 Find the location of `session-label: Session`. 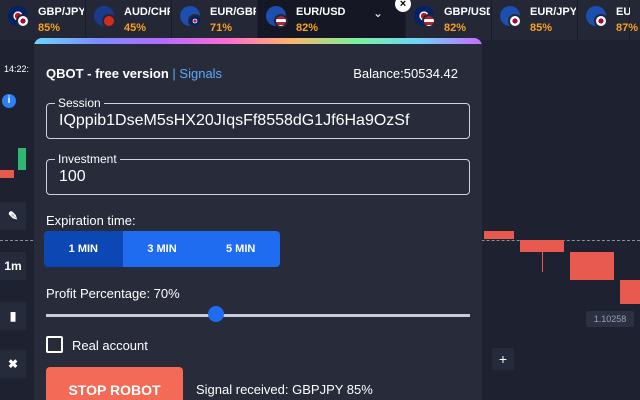

session-label: Session is located at coordinates (79, 103).